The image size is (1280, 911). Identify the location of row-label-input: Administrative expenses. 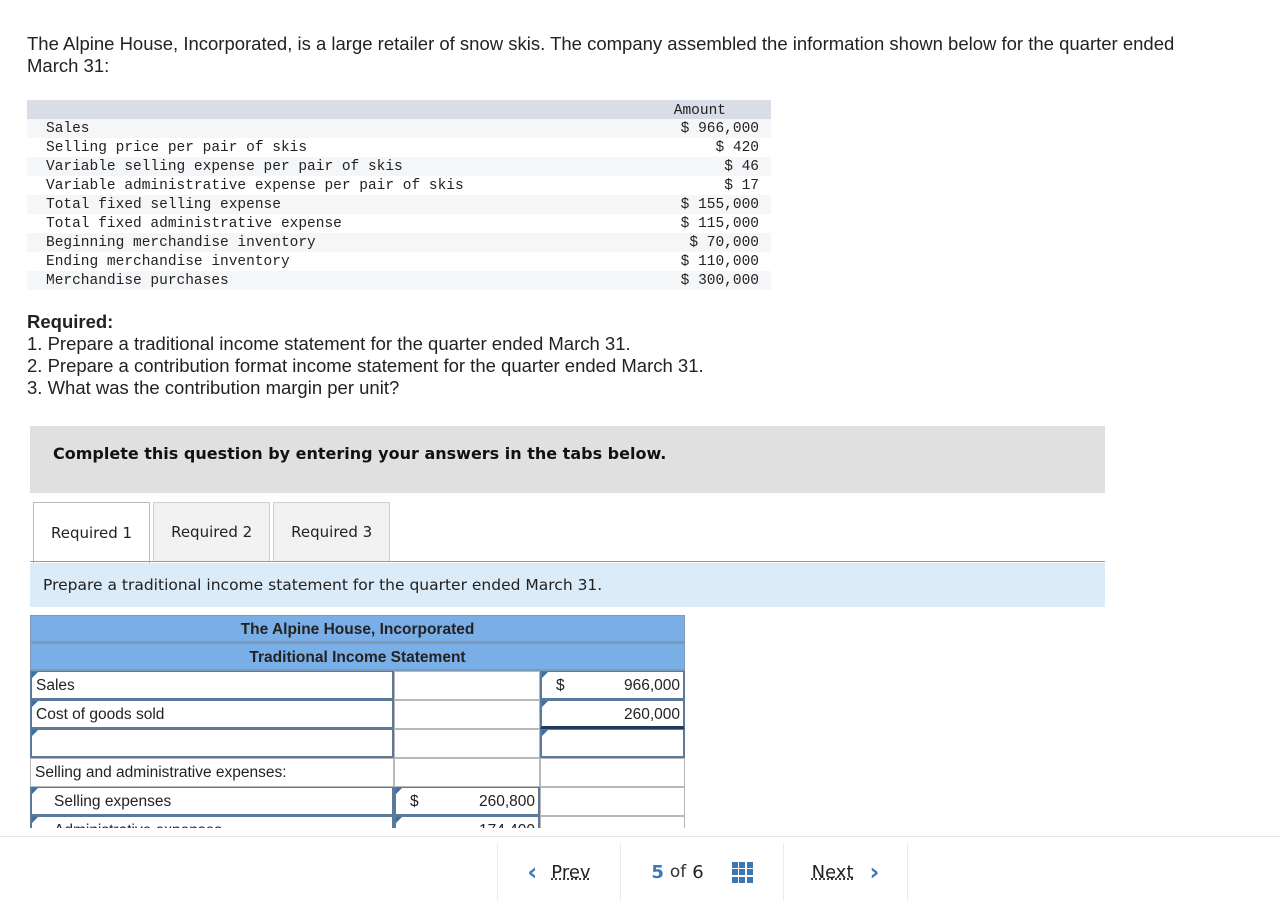
(212, 822).